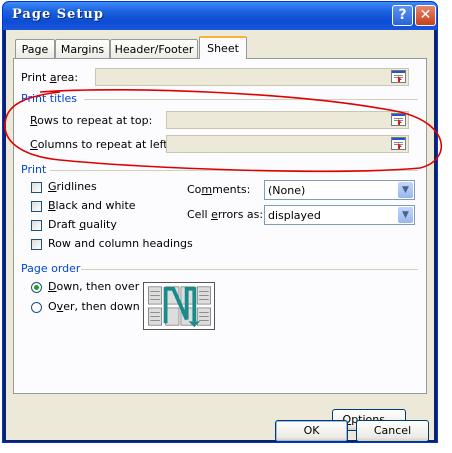 This screenshot has height=453, width=452. What do you see at coordinates (51, 268) in the screenshot?
I see `page-order-heading: Page order` at bounding box center [51, 268].